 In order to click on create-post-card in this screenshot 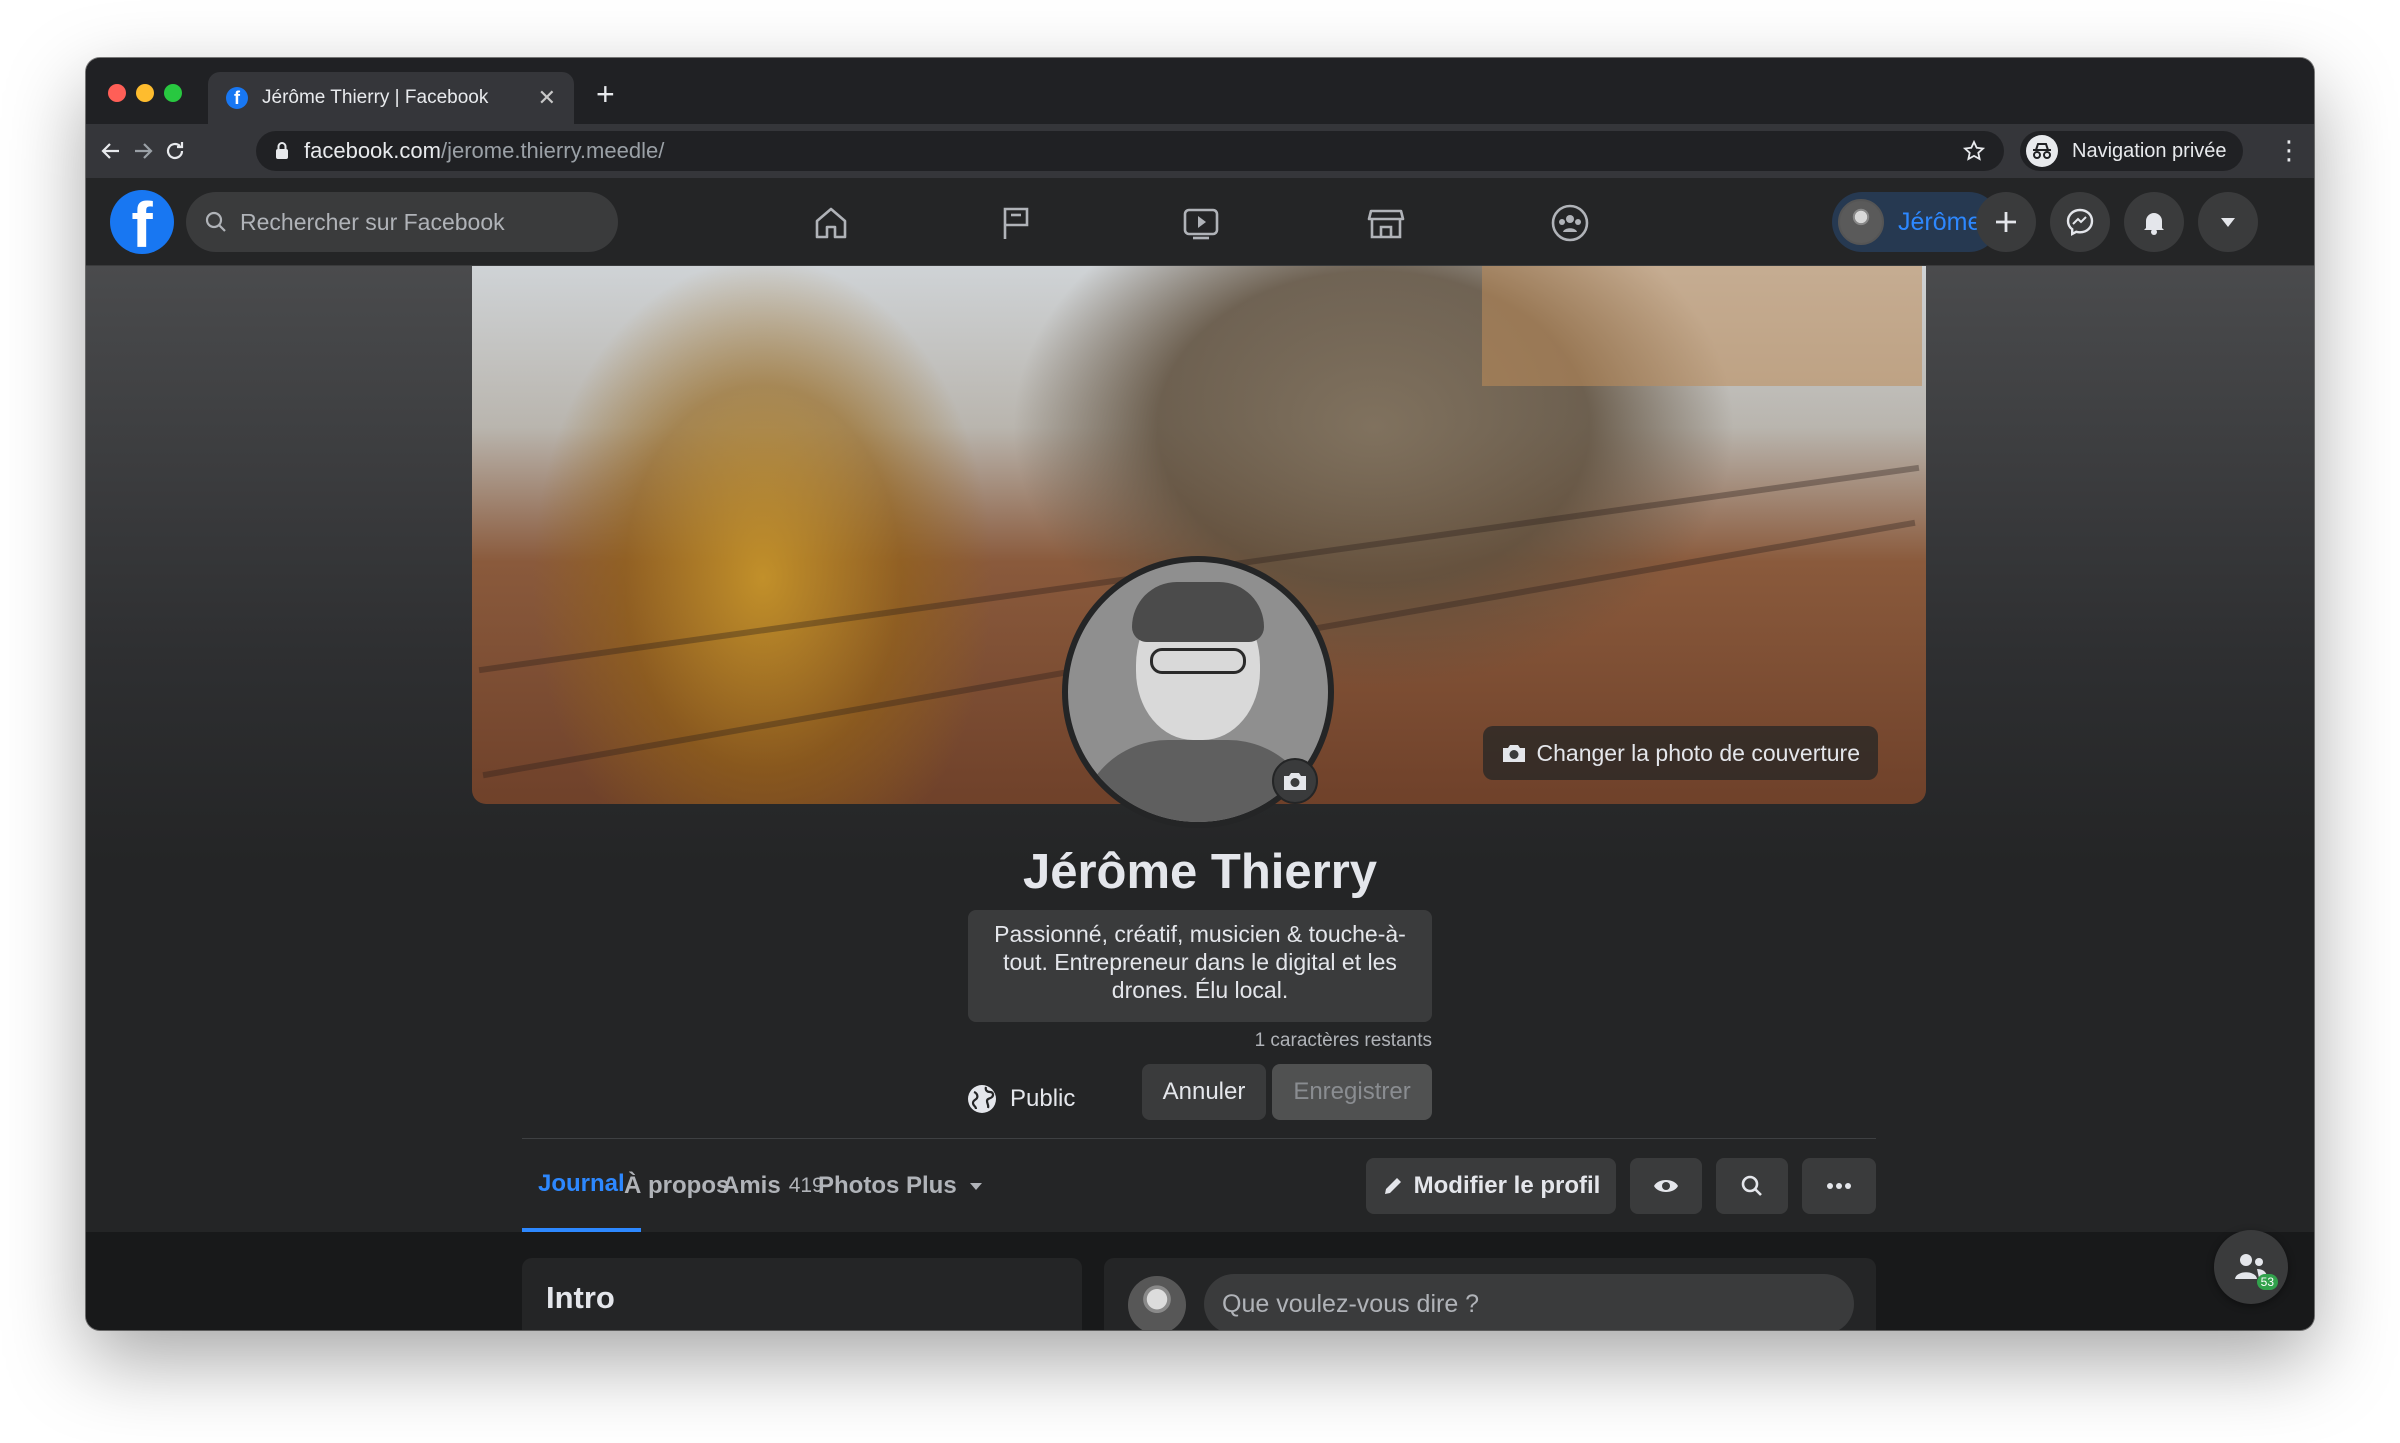, I will do `click(1490, 1294)`.